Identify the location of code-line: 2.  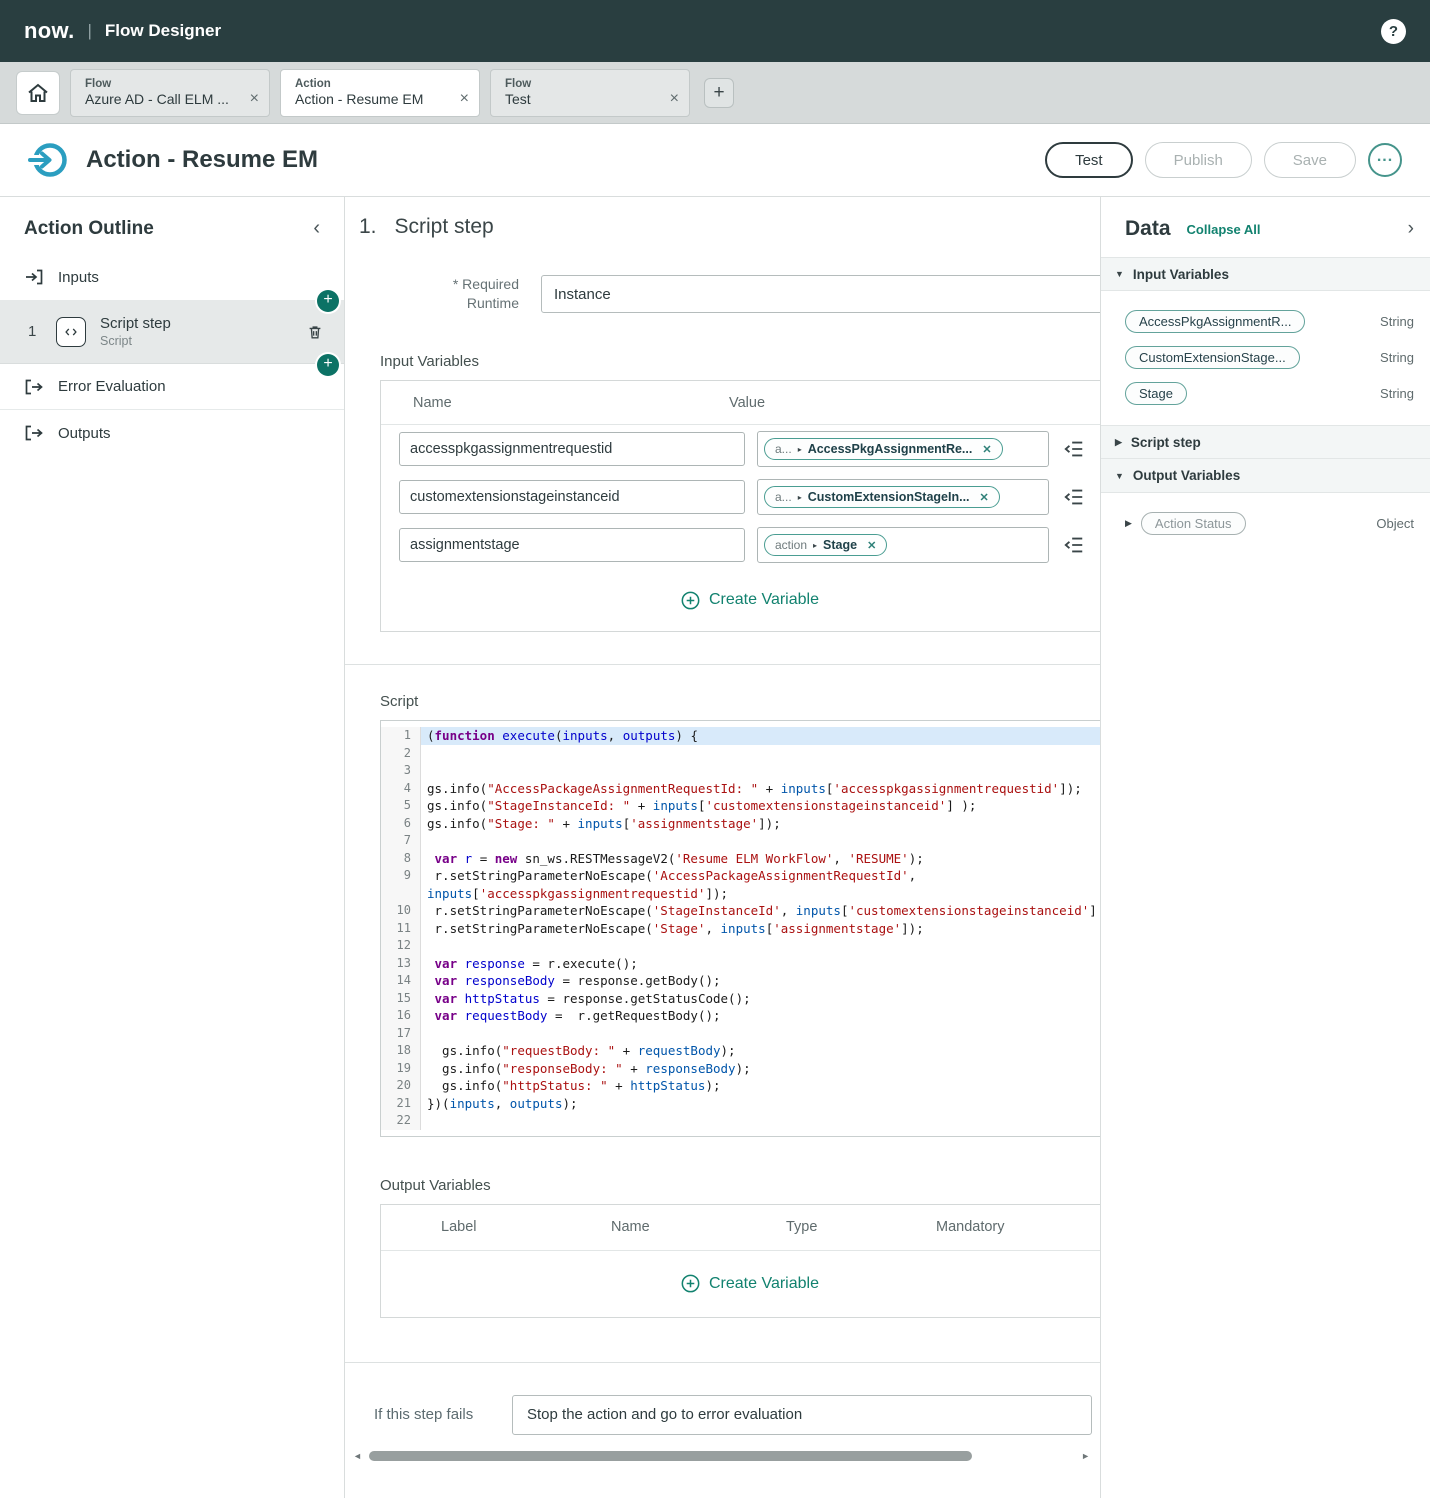
(740, 753).